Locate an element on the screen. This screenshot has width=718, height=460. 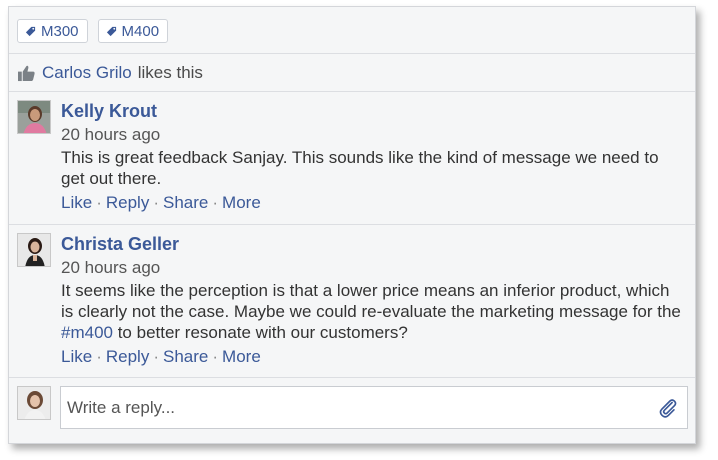
paperclip-icon is located at coordinates (668, 408).